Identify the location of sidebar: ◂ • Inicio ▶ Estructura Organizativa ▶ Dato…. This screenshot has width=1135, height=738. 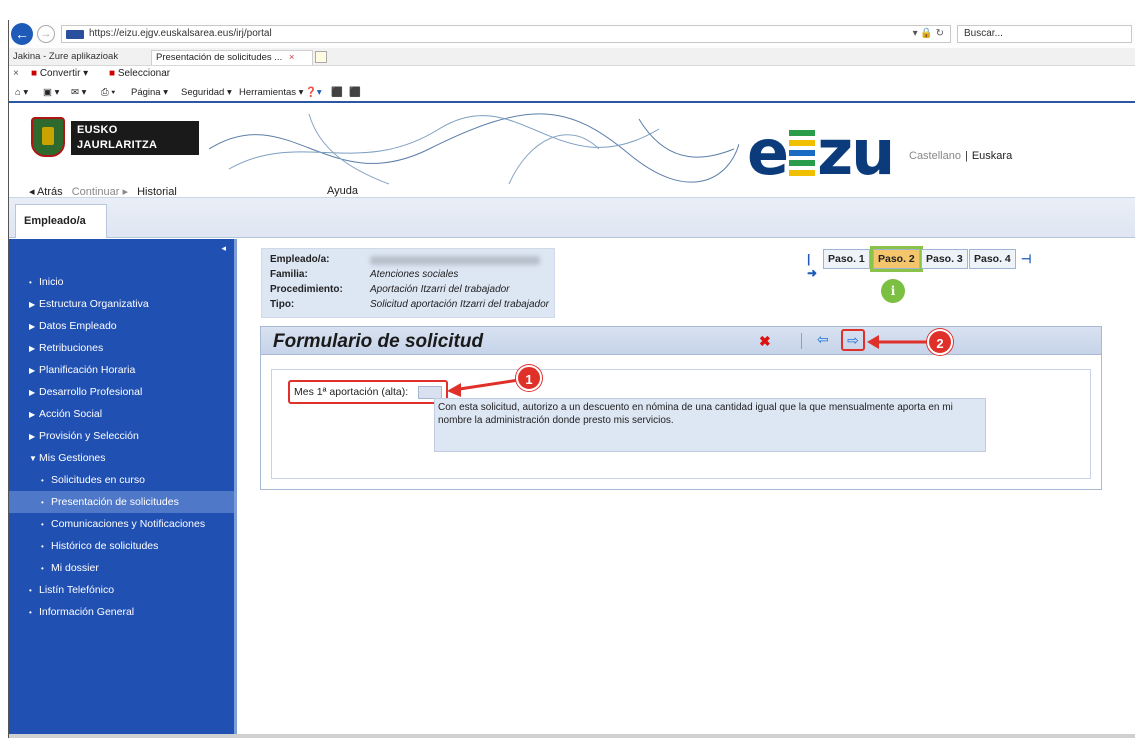
(123, 488).